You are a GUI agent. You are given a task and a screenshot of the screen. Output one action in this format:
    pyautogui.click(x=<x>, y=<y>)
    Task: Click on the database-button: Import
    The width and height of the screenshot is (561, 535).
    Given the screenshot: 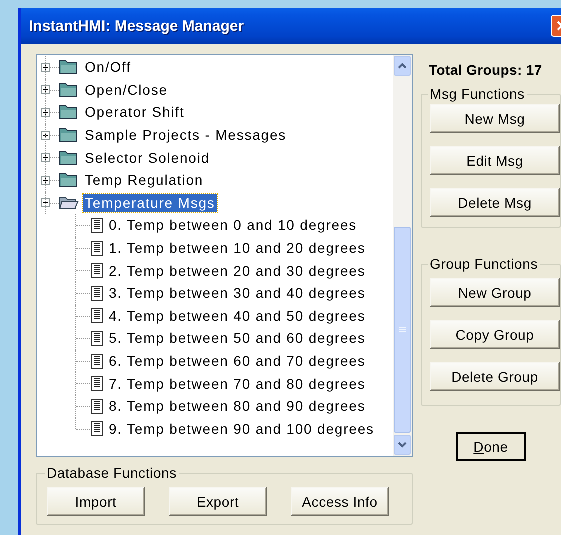 What is the action you would take?
    pyautogui.click(x=96, y=501)
    